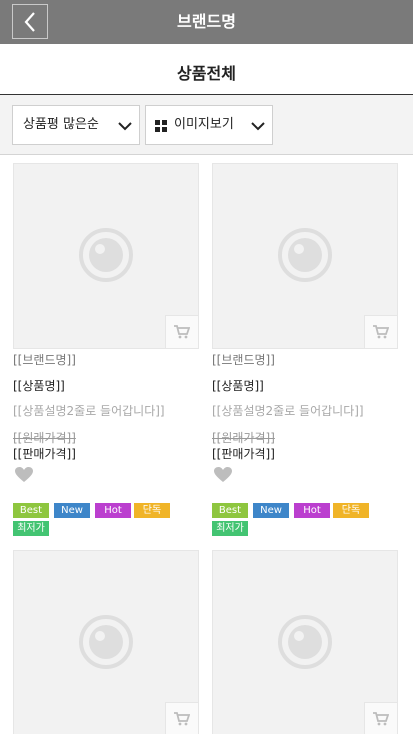  I want to click on view-select-value: 이미지보기, so click(204, 124).